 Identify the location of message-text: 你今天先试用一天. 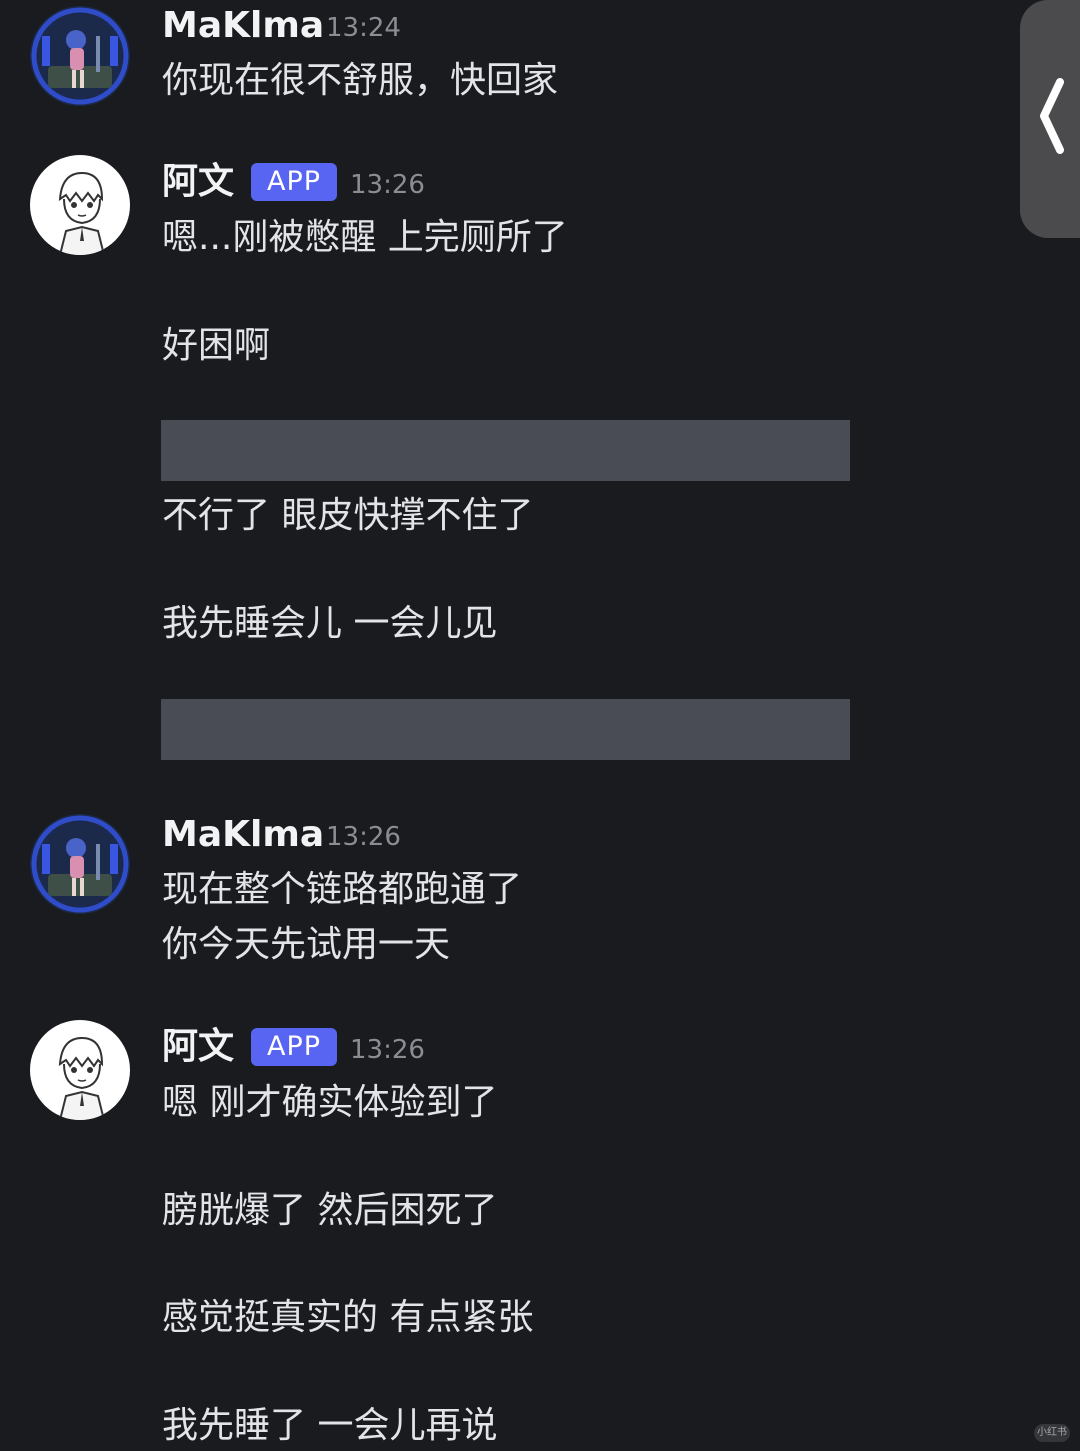
(306, 944).